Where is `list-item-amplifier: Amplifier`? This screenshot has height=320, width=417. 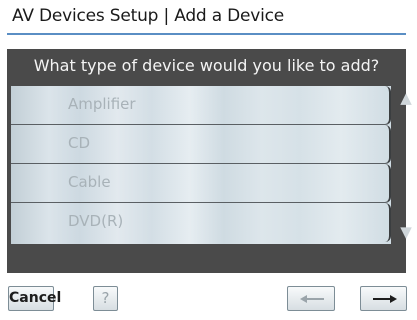 list-item-amplifier: Amplifier is located at coordinates (201, 105).